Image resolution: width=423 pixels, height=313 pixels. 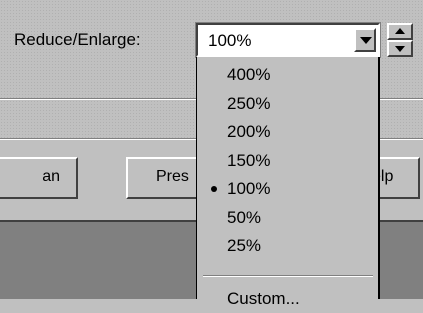 I want to click on zoom-combobox: 100%, so click(x=288, y=40).